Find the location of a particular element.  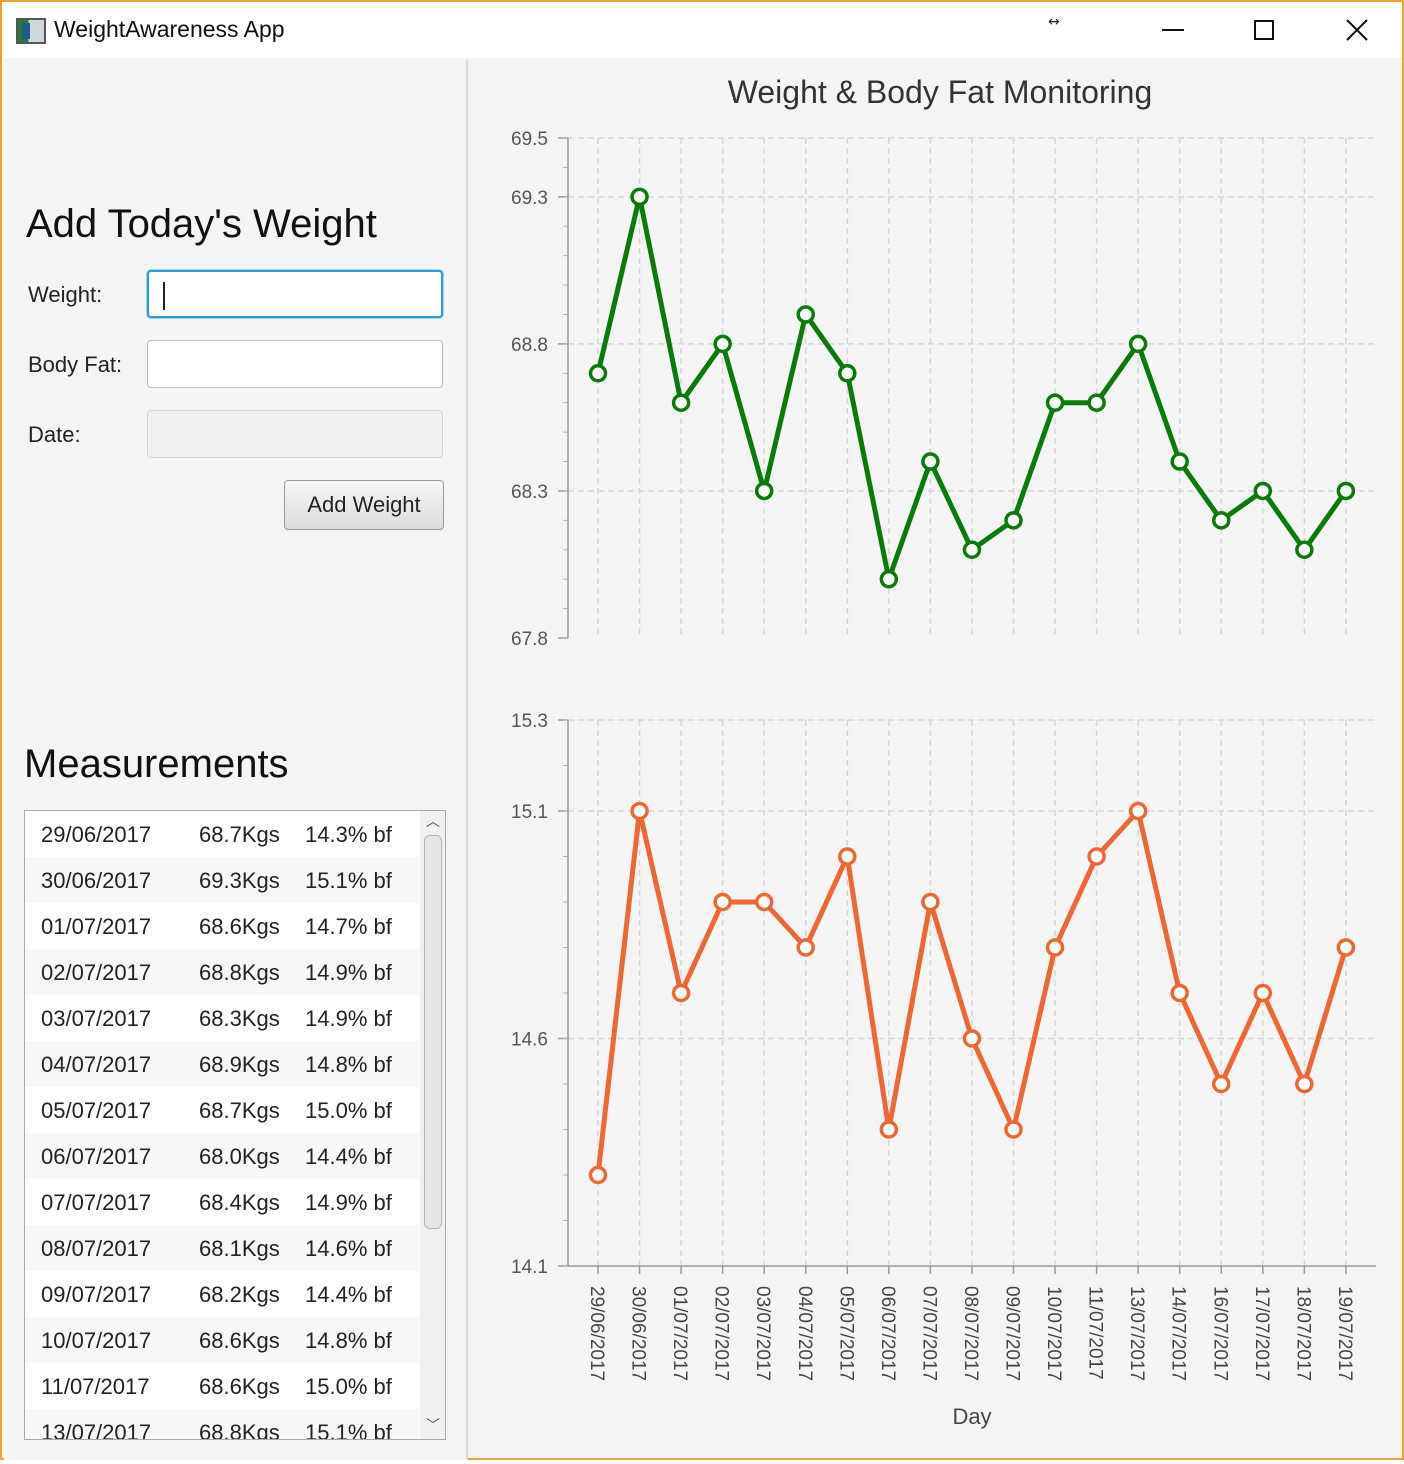

weight-label: Weight: is located at coordinates (65, 294).